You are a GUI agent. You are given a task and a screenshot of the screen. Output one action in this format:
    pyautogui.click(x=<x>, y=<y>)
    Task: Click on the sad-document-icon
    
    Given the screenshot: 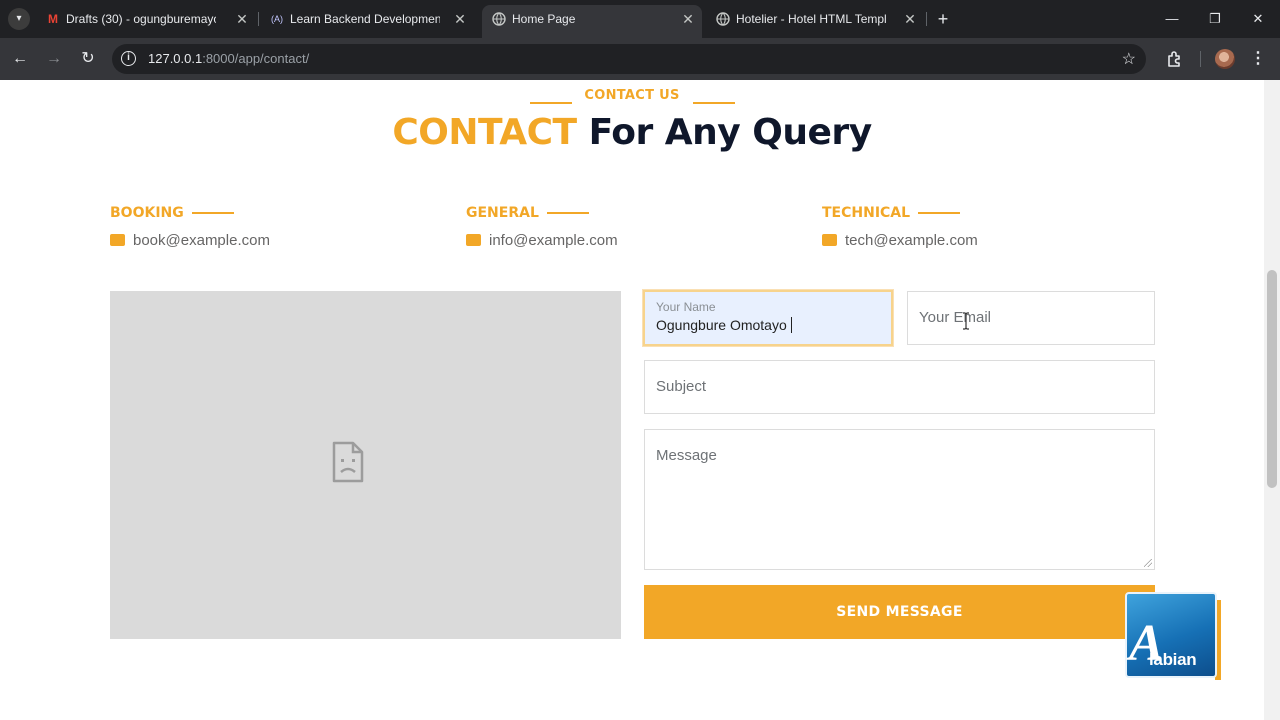 What is the action you would take?
    pyautogui.click(x=348, y=462)
    